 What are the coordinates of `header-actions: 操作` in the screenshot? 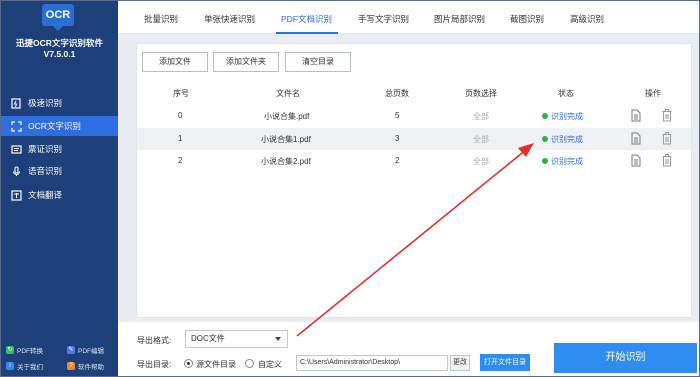 It's located at (653, 93).